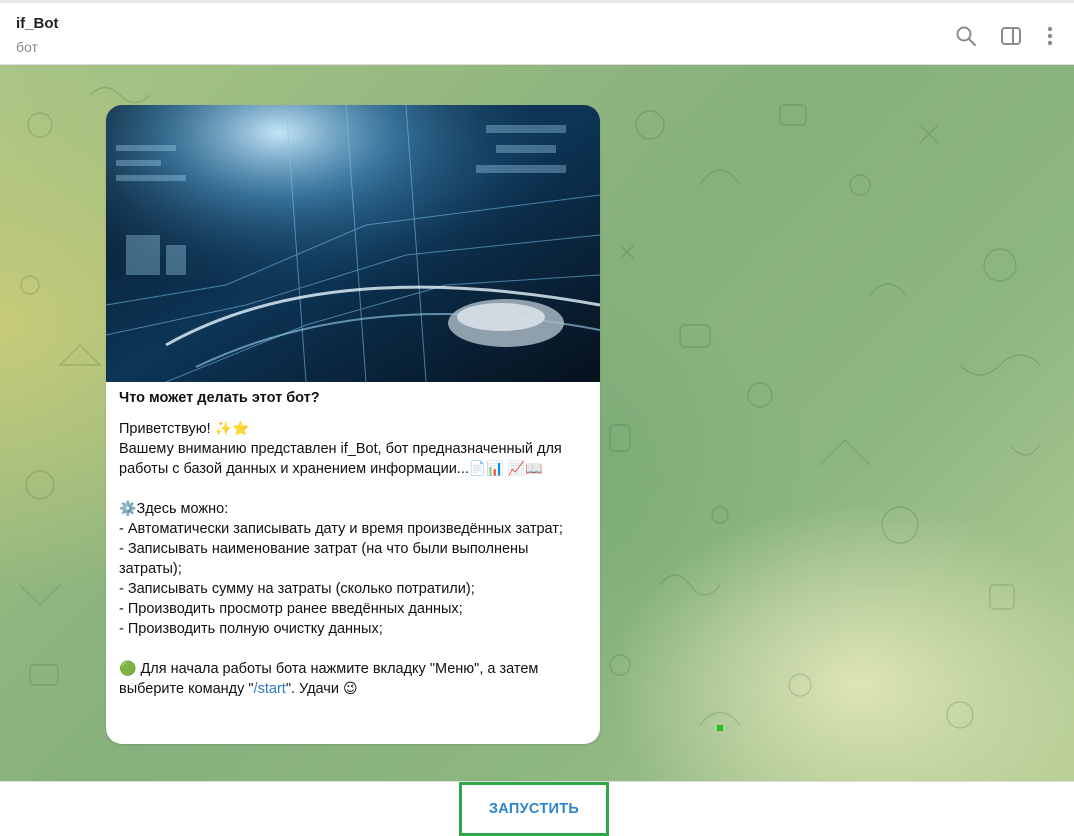 Image resolution: width=1074 pixels, height=836 pixels. I want to click on feature-item: - Производить полную очистку данных;, so click(251, 629).